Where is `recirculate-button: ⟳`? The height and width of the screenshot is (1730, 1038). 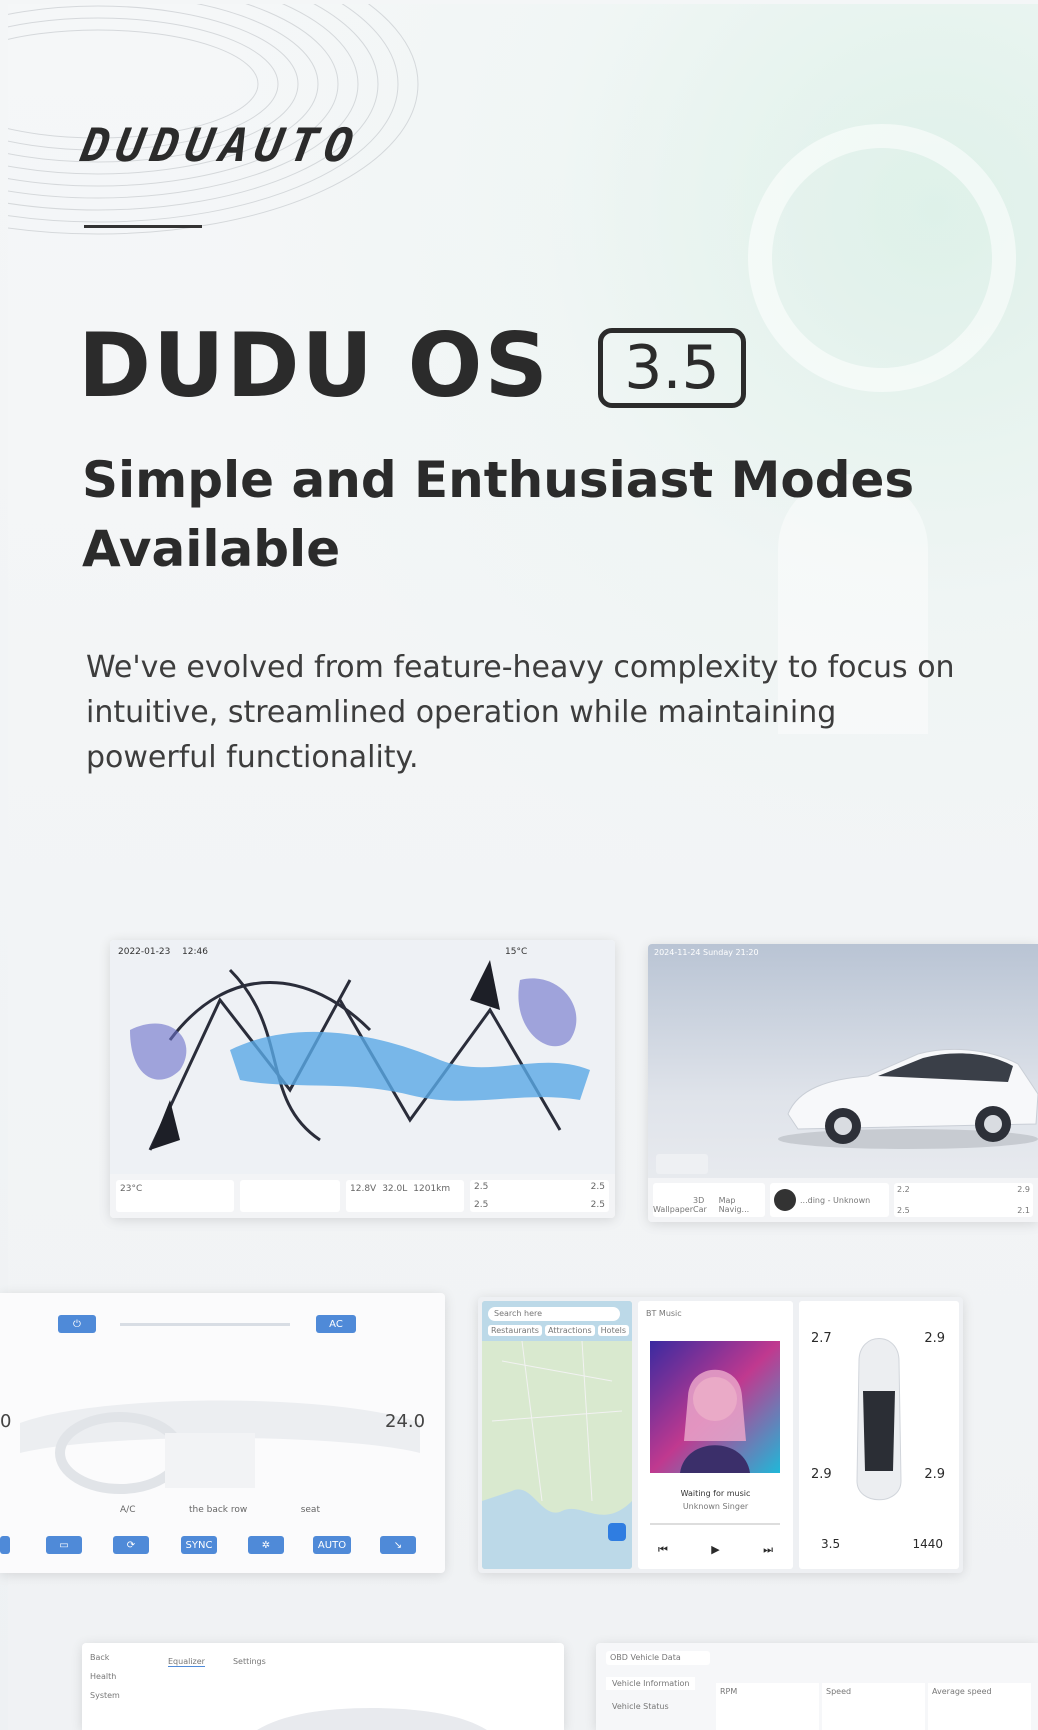
recirculate-button: ⟳ is located at coordinates (131, 1545).